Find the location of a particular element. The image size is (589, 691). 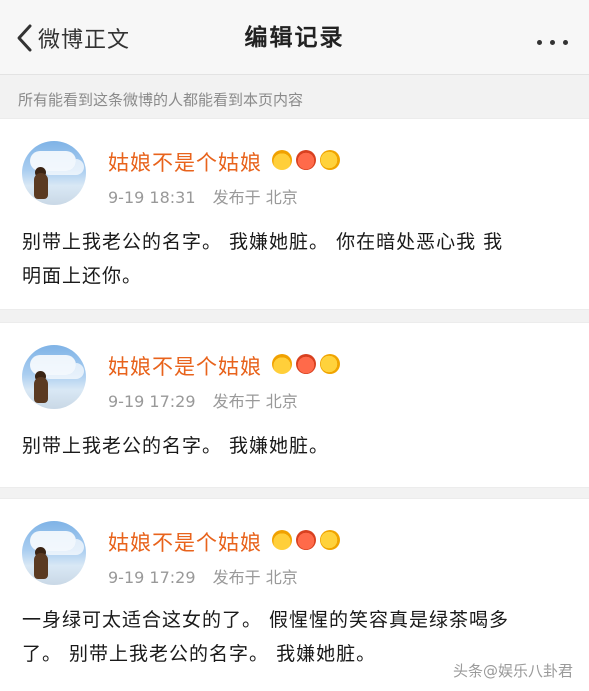

page-title: 编辑记录 is located at coordinates (294, 38).